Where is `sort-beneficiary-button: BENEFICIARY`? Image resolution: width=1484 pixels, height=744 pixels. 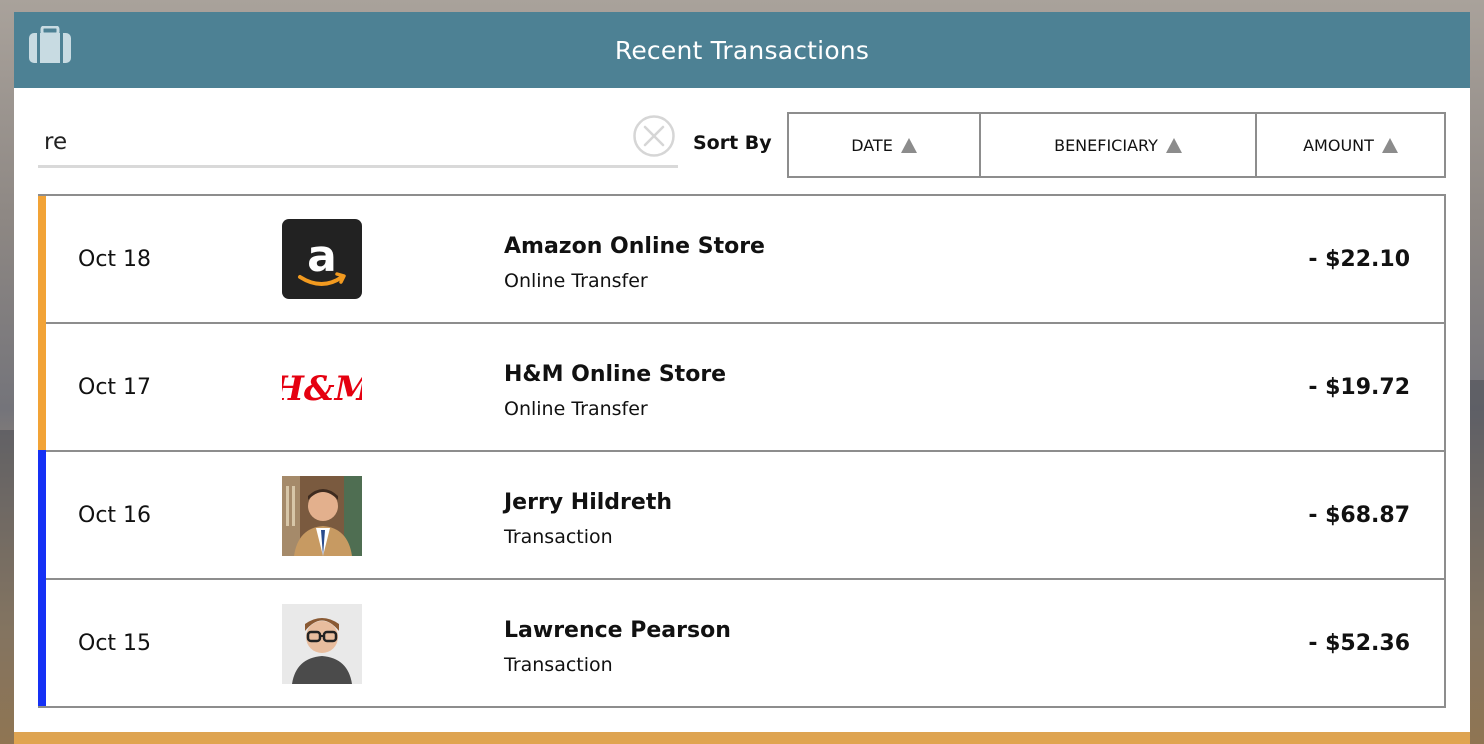 sort-beneficiary-button: BENEFICIARY is located at coordinates (1117, 145).